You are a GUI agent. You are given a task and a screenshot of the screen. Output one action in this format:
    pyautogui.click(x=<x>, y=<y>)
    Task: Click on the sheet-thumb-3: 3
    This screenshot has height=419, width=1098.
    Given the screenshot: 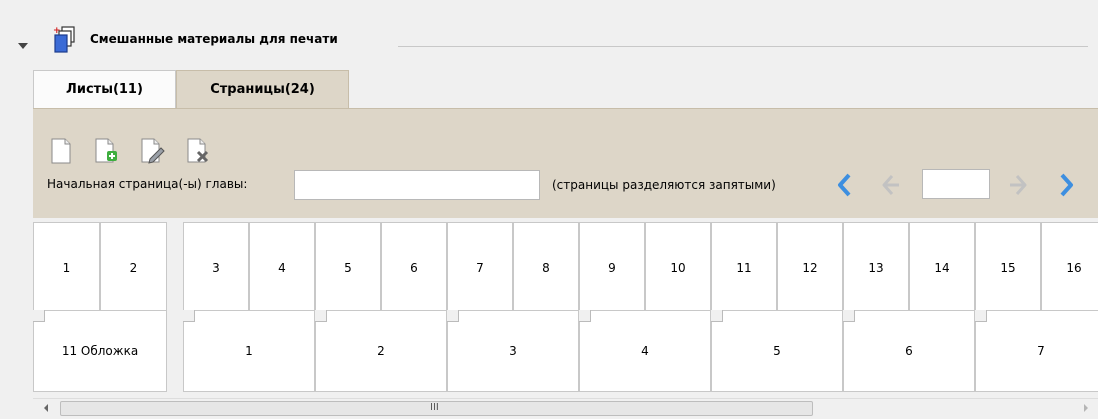 What is the action you would take?
    pyautogui.click(x=513, y=351)
    